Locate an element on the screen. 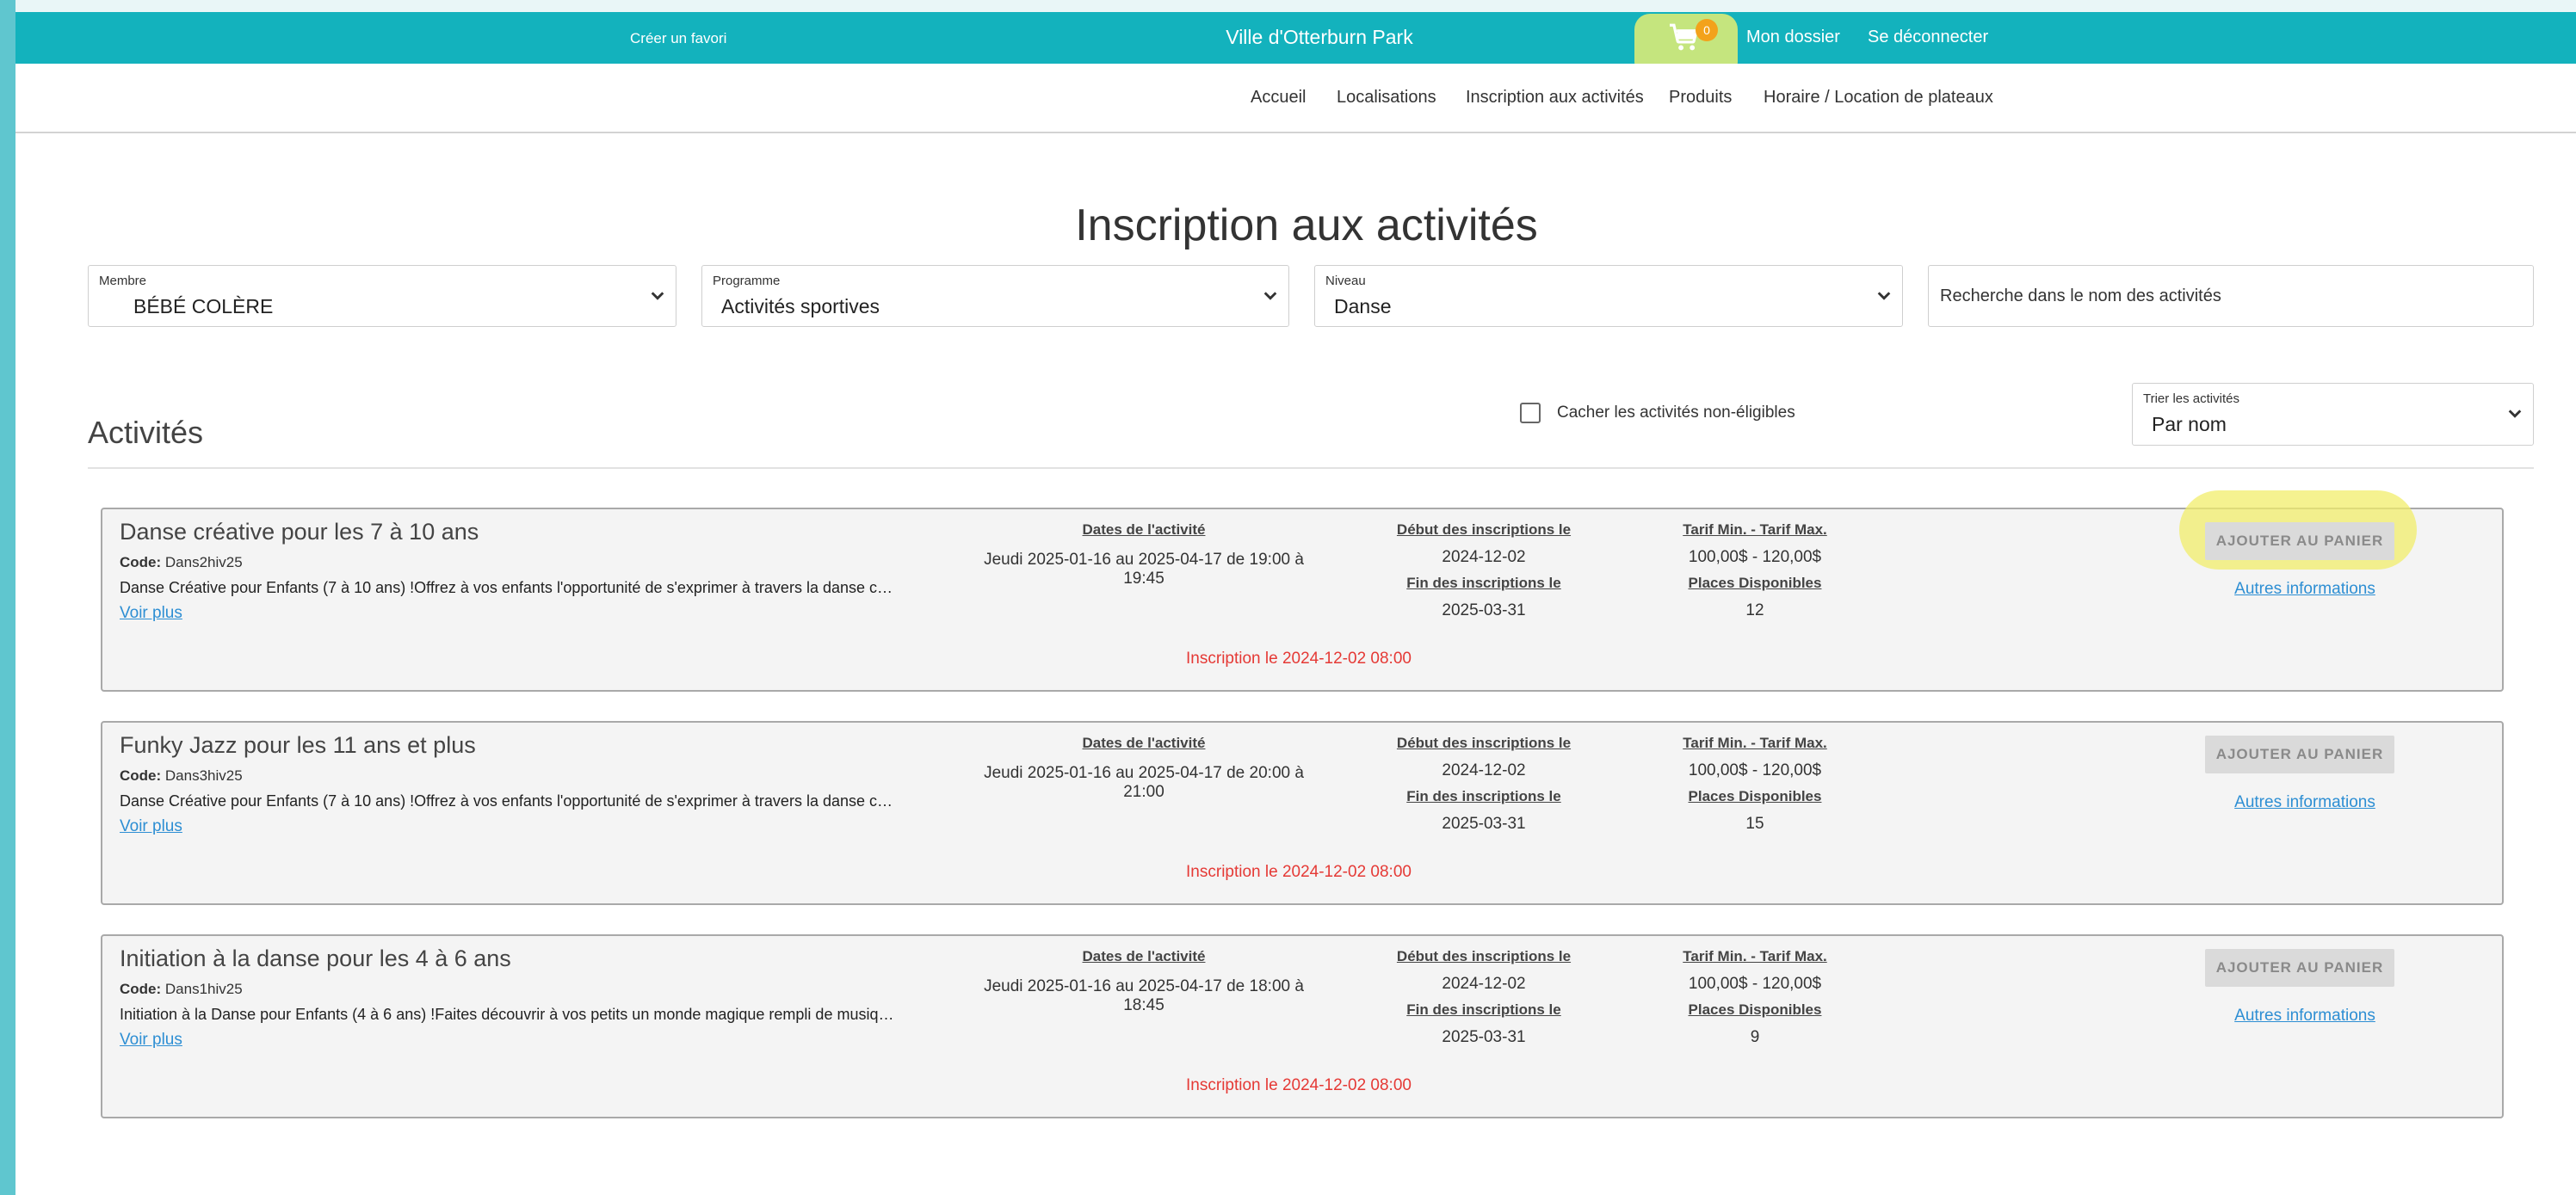  activity-code: Code: Dans2hiv25 is located at coordinates (181, 562).